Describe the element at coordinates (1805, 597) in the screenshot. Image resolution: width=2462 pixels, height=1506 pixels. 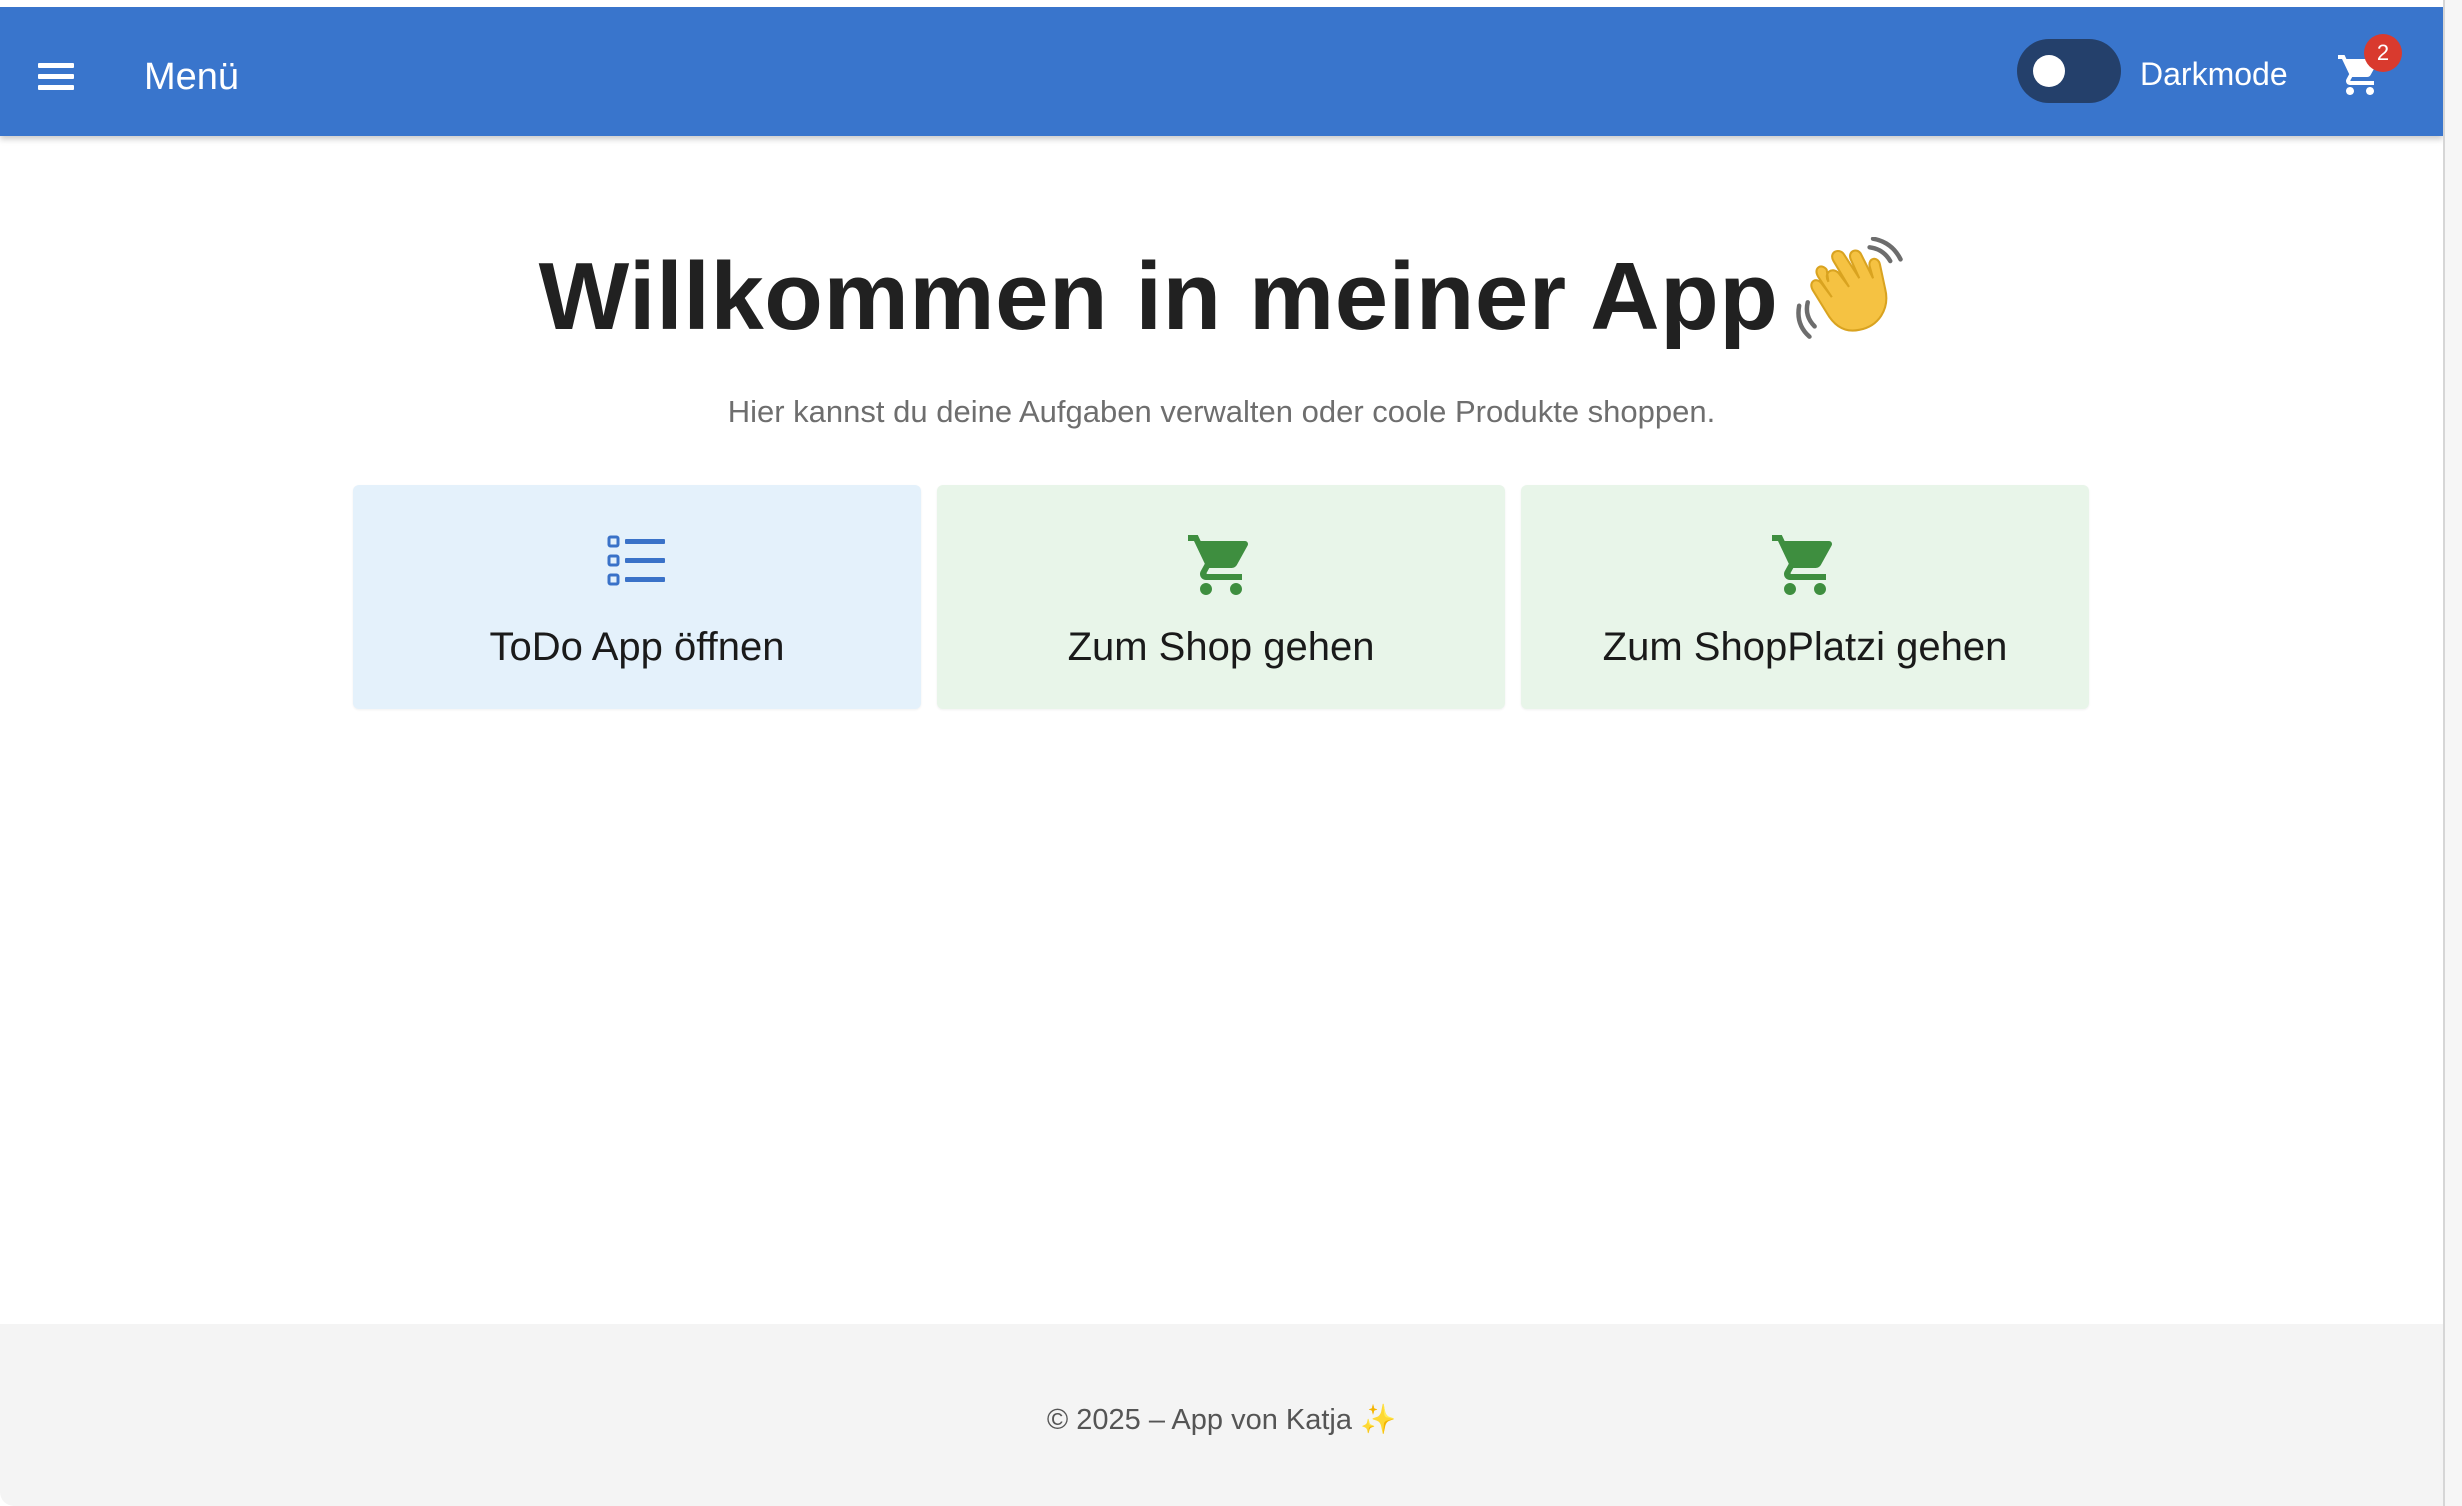
I see `shopplatzi-card: Zum ShopPlatzi gehen` at that location.